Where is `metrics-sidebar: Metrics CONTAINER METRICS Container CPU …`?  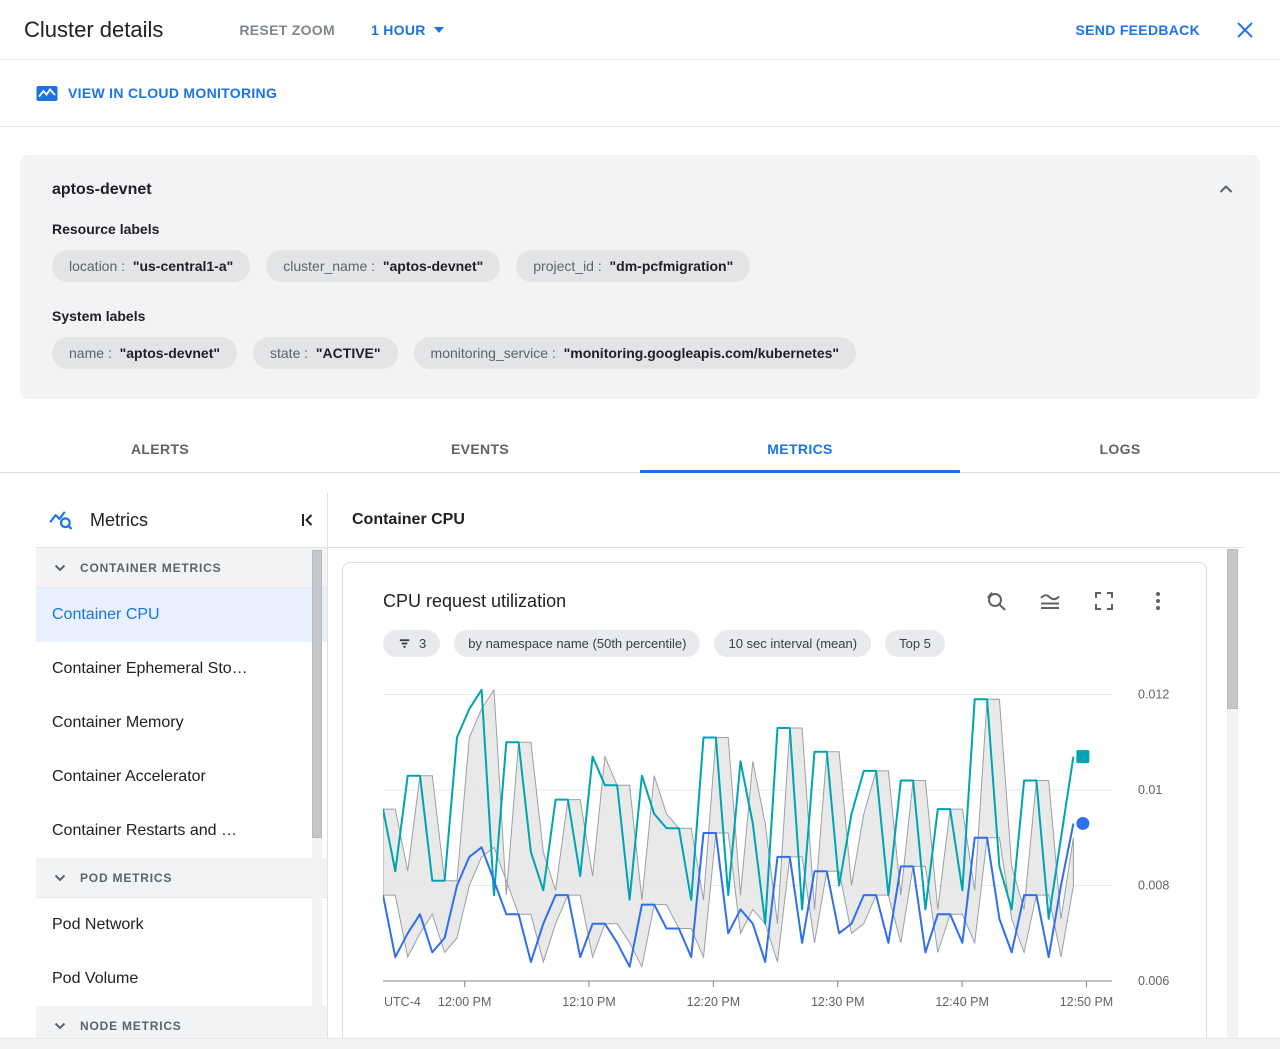 metrics-sidebar: Metrics CONTAINER METRICS Container CPU … is located at coordinates (182, 769).